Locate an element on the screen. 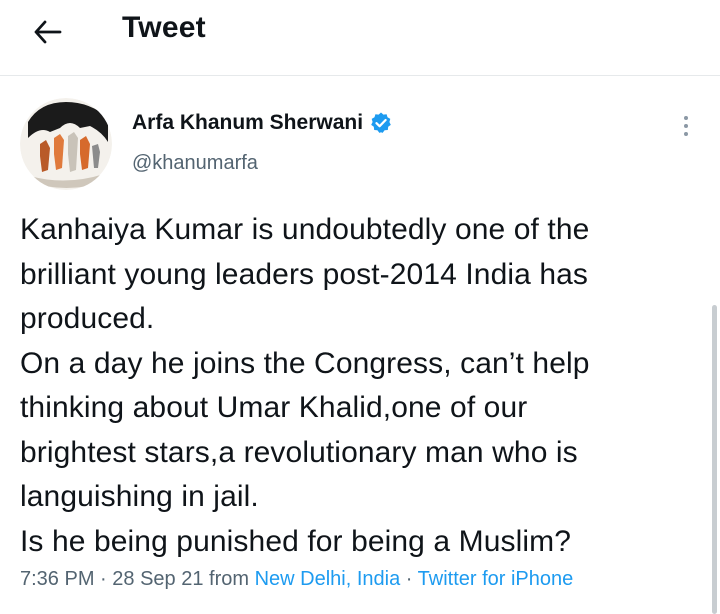 The height and width of the screenshot is (614, 720). back-button is located at coordinates (48, 32).